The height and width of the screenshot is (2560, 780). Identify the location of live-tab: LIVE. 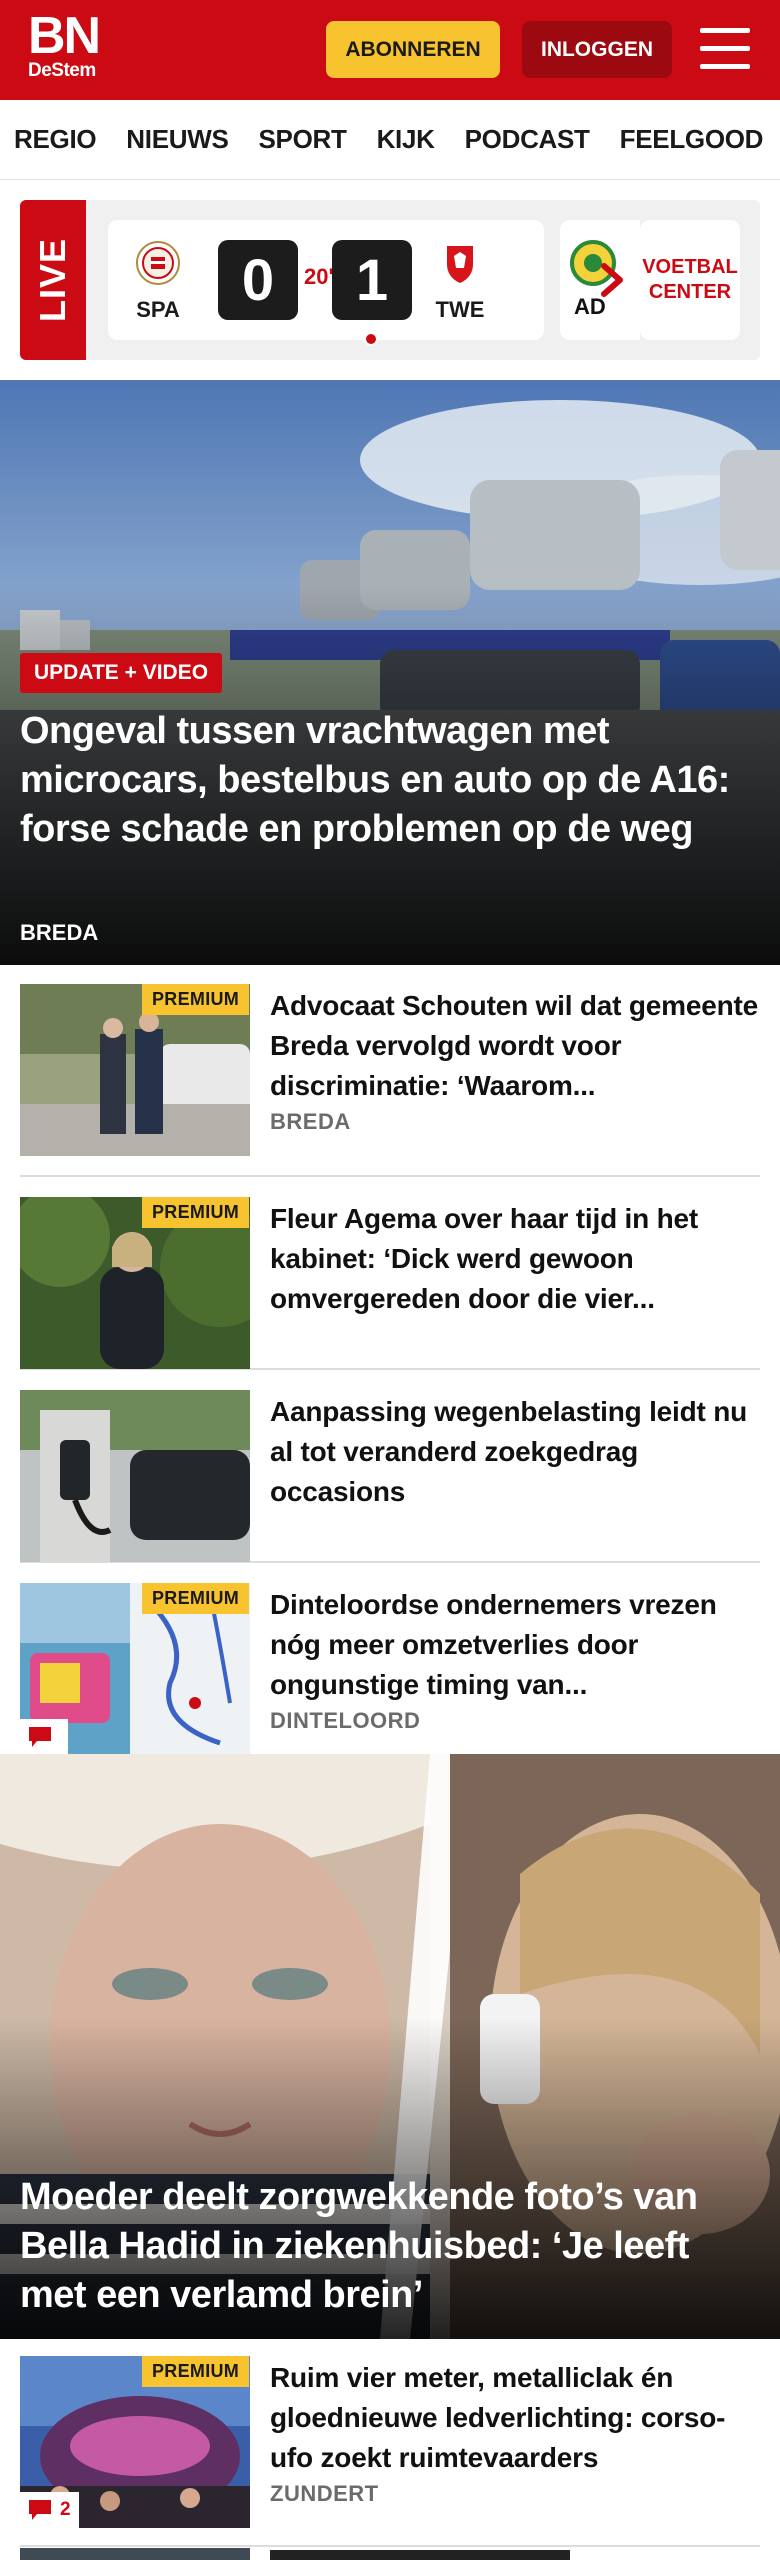
(53, 280).